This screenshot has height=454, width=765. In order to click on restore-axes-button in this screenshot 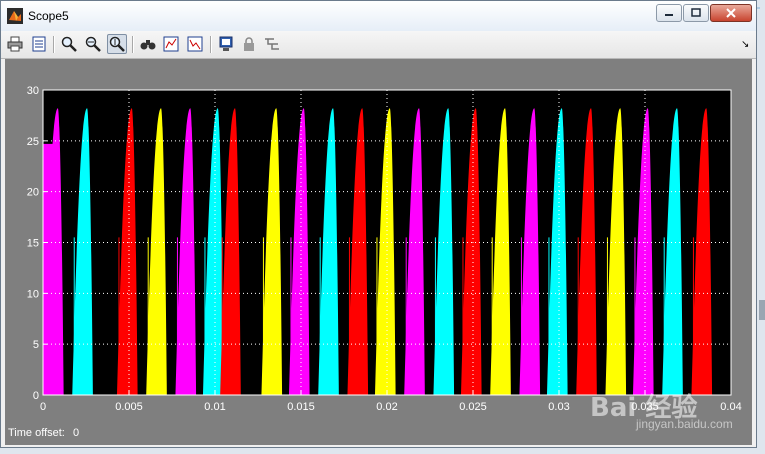, I will do `click(195, 44)`.